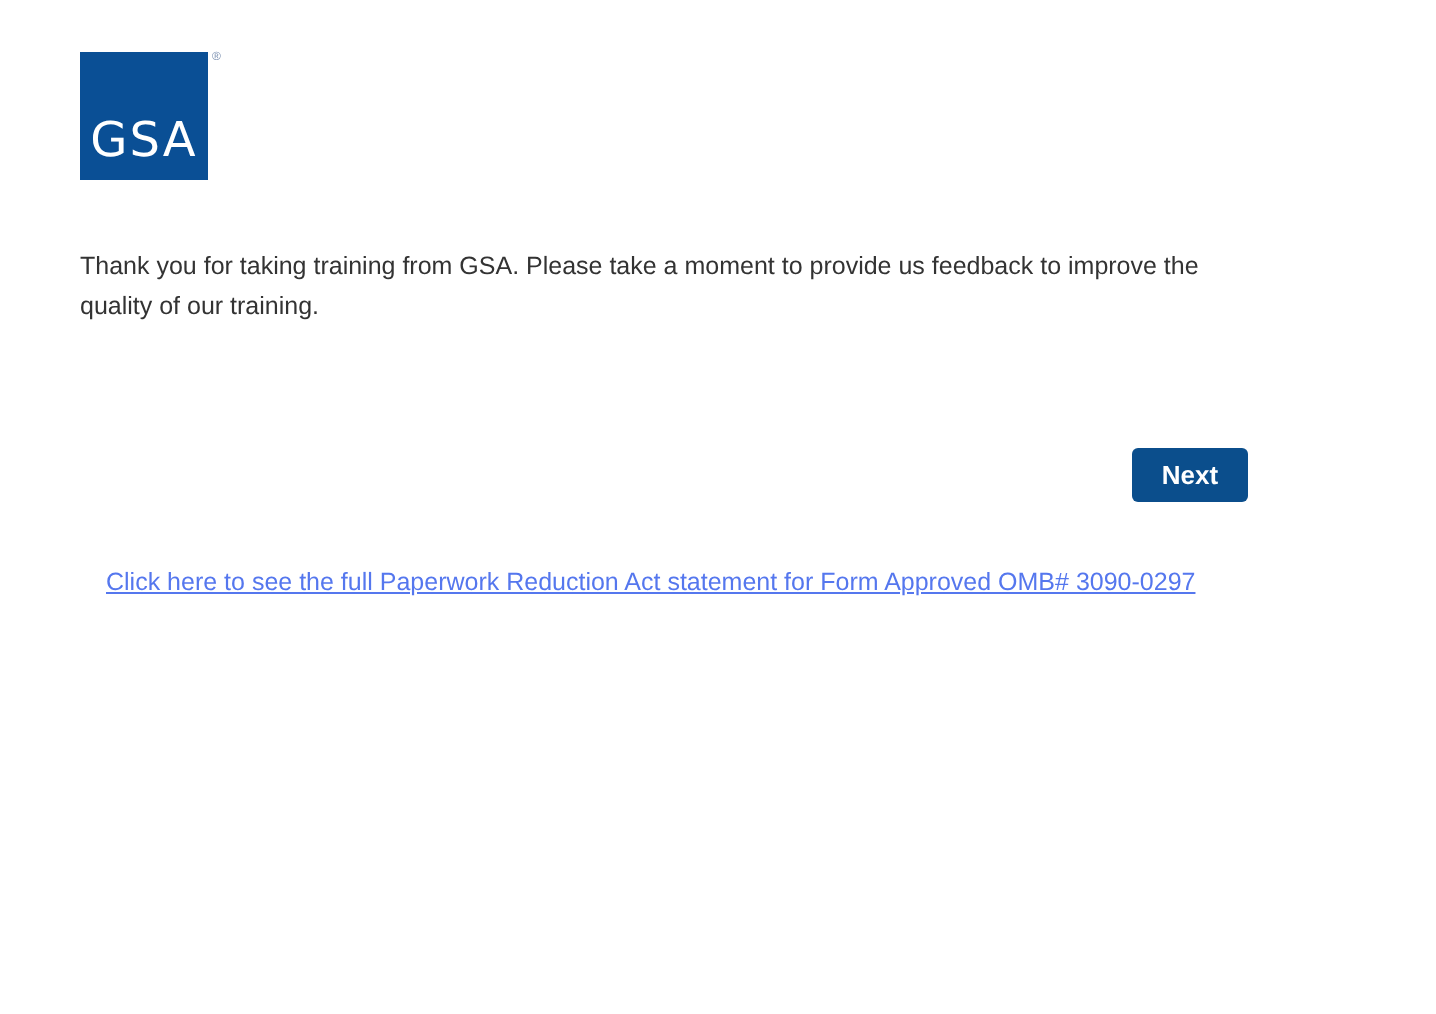 The width and height of the screenshot is (1436, 1014). I want to click on logo-text: GSA, so click(144, 140).